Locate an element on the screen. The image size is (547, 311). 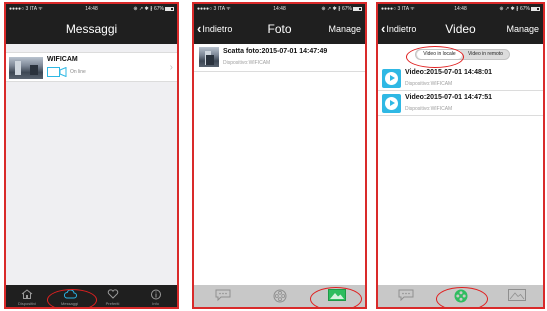
tab-label: Dispositivi is located at coordinates (26, 303).